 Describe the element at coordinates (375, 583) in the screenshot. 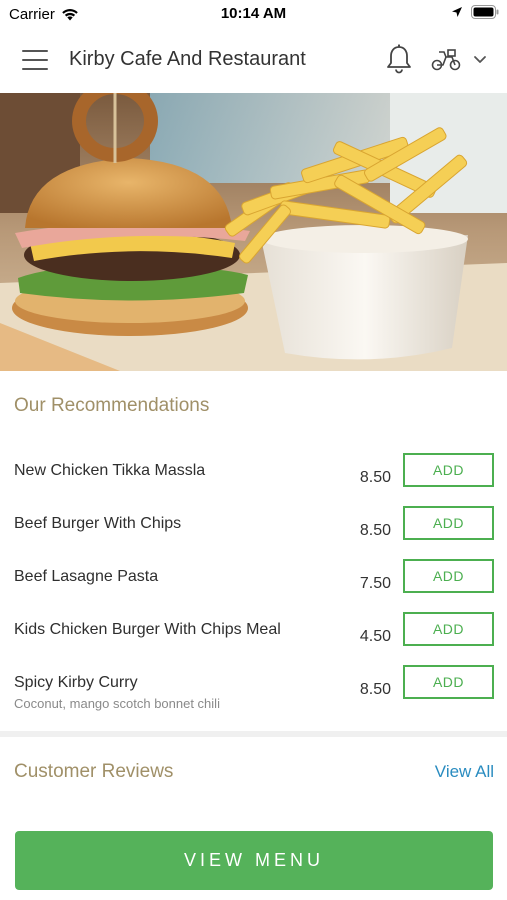

I see `item-price: 7.50` at that location.